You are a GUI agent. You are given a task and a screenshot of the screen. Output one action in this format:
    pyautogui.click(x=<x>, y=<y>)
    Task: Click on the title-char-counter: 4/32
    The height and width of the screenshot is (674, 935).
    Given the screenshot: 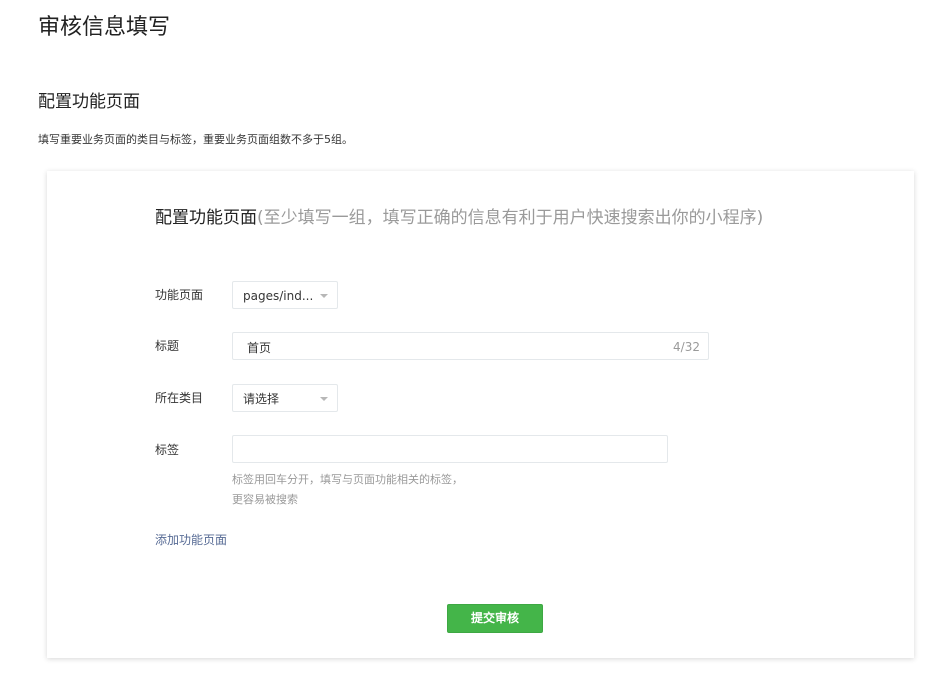 What is the action you would take?
    pyautogui.click(x=686, y=347)
    